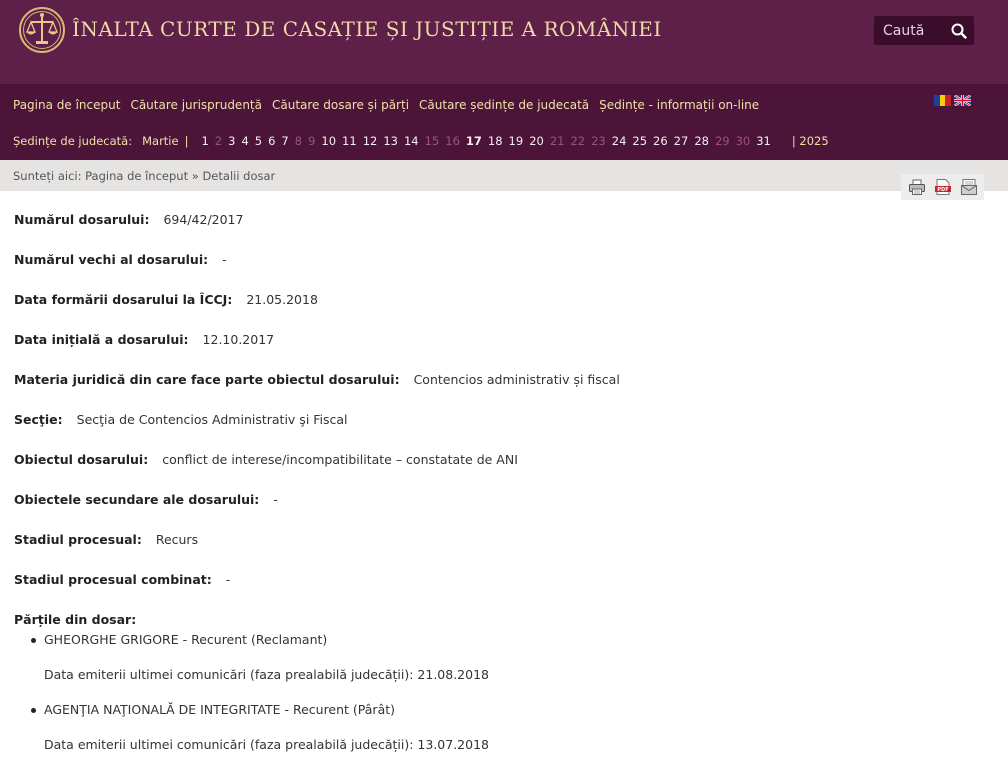 Image resolution: width=1008 pixels, height=772 pixels. What do you see at coordinates (411, 141) in the screenshot?
I see `session-day-14: 14` at bounding box center [411, 141].